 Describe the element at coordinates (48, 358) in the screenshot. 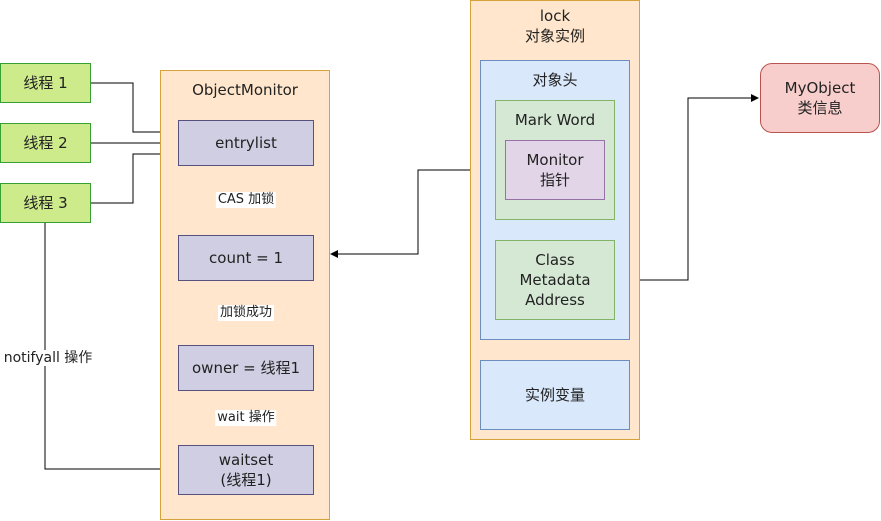

I see `notifyall-operation-label: notifyall 操作` at that location.